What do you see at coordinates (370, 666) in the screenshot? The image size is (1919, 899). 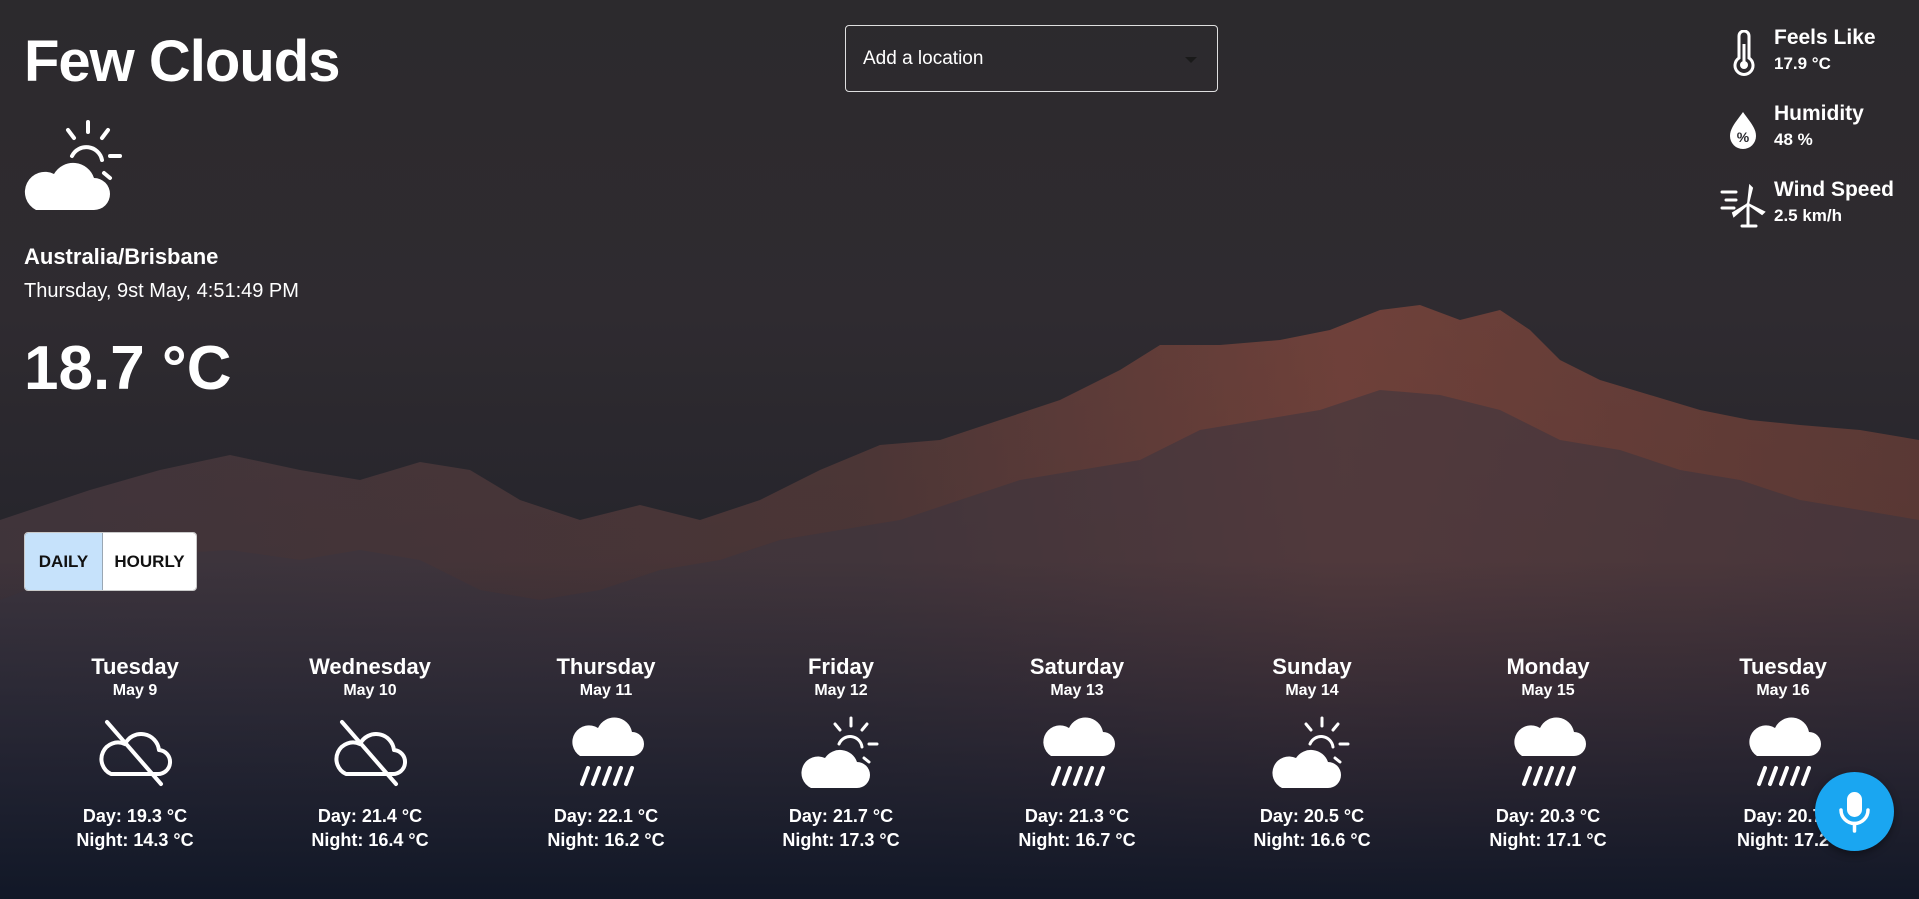 I see `forecast-day-name: Wednesday` at bounding box center [370, 666].